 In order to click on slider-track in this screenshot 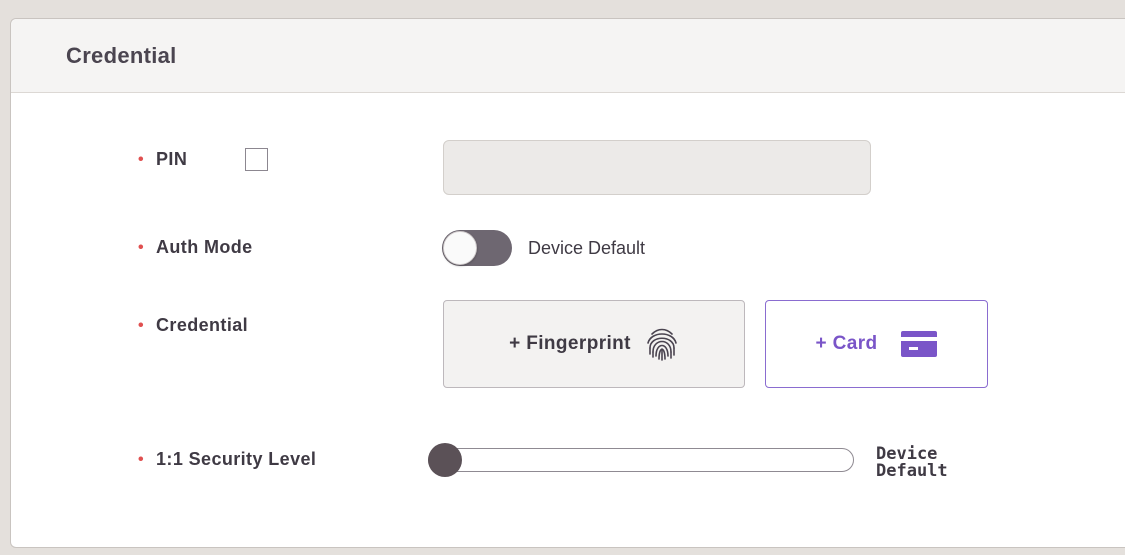, I will do `click(641, 460)`.